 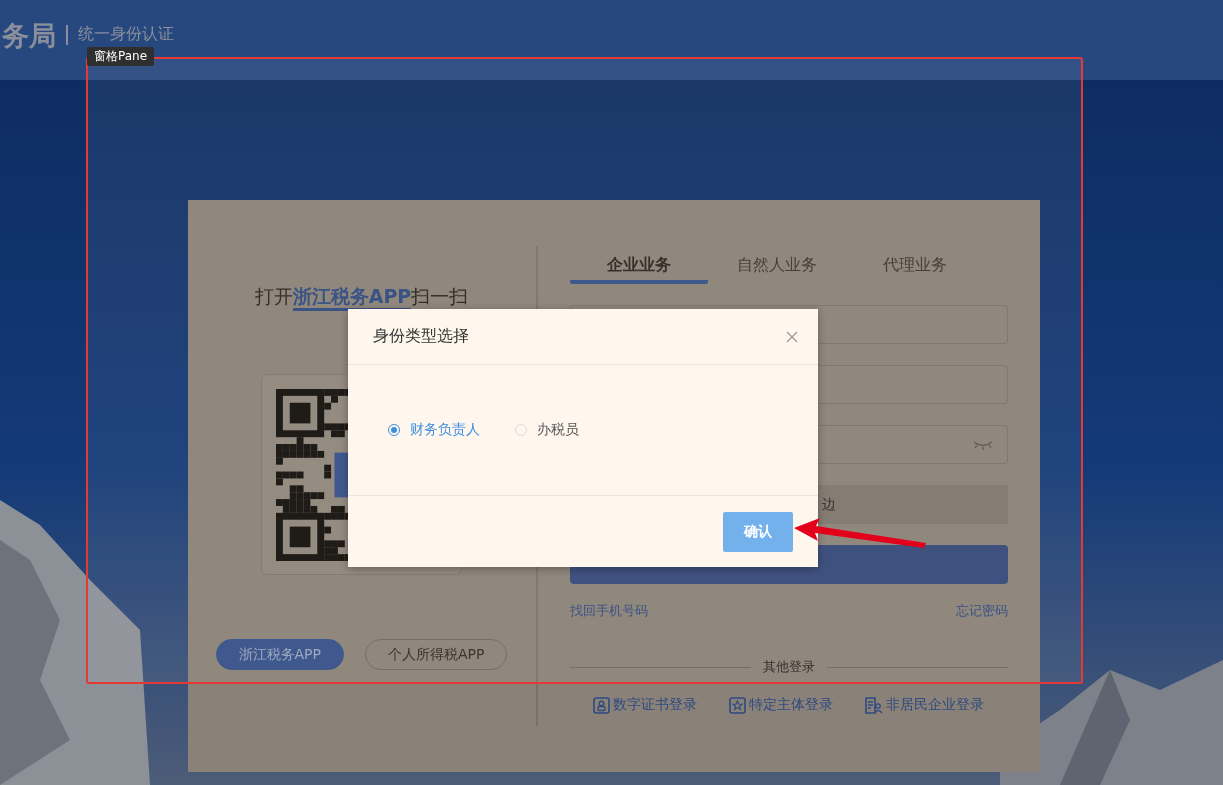 I want to click on certificate-icon, so click(x=601, y=705).